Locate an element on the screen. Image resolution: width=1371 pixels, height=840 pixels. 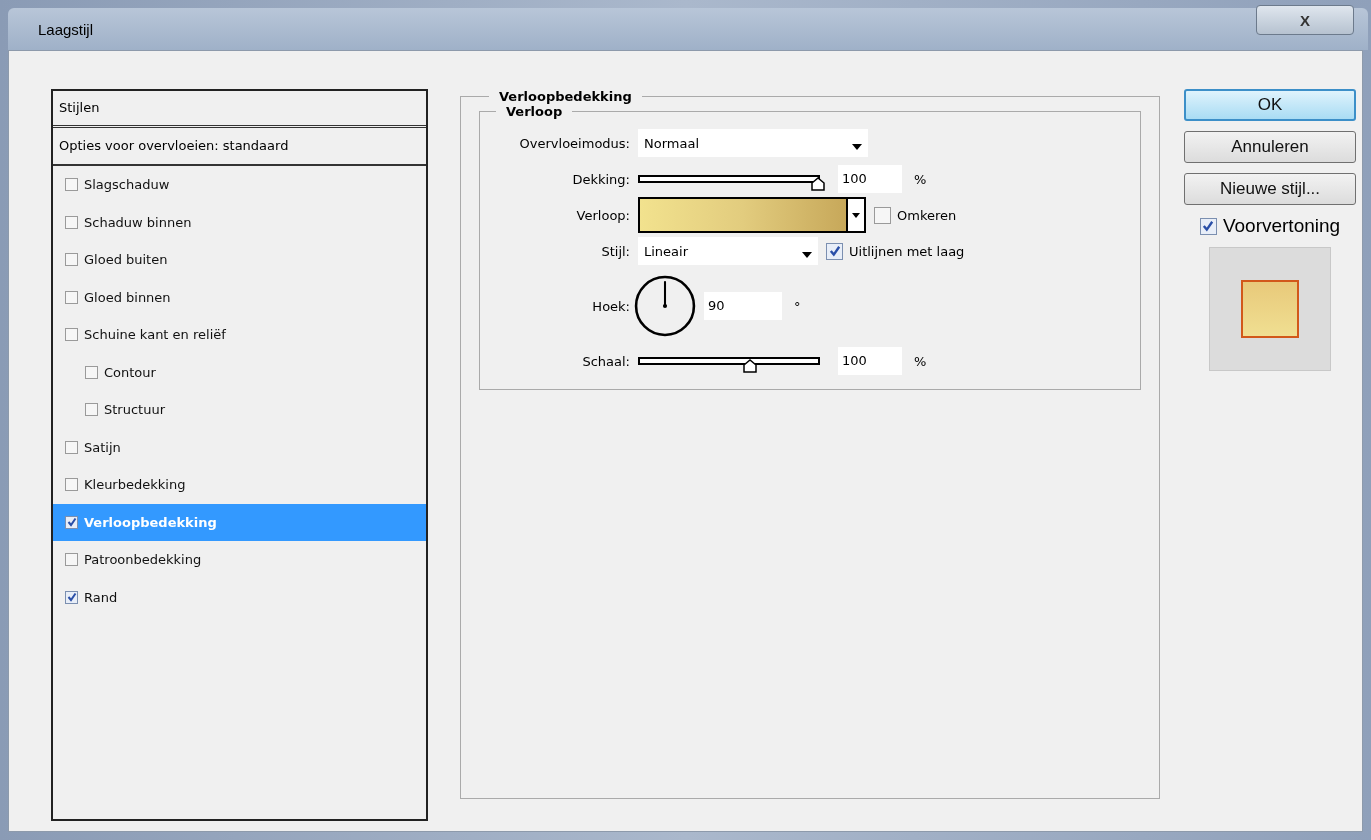
style-dropdown: Lineair is located at coordinates (728, 251).